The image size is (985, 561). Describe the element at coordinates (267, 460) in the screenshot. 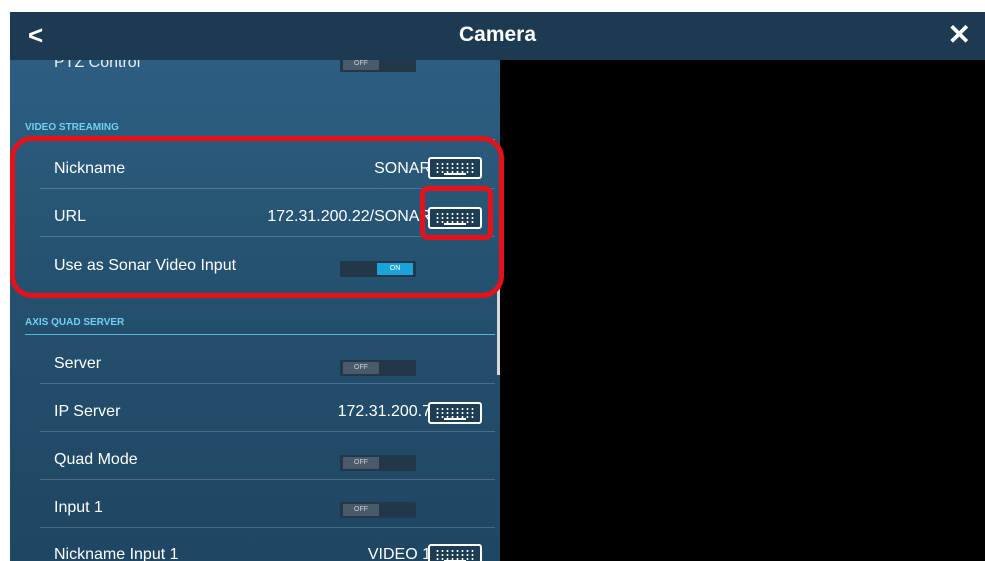

I see `quad-mode-row: Quad Mode` at that location.